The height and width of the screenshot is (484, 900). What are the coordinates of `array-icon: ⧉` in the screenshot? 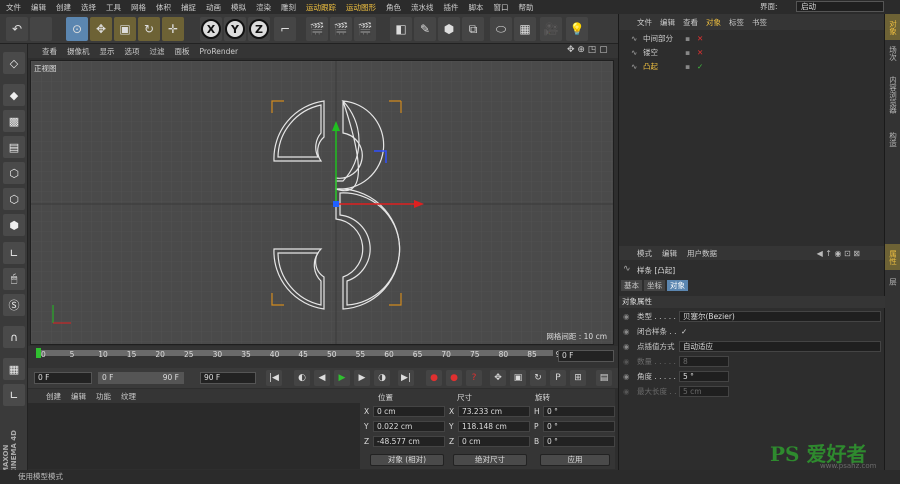 It's located at (473, 29).